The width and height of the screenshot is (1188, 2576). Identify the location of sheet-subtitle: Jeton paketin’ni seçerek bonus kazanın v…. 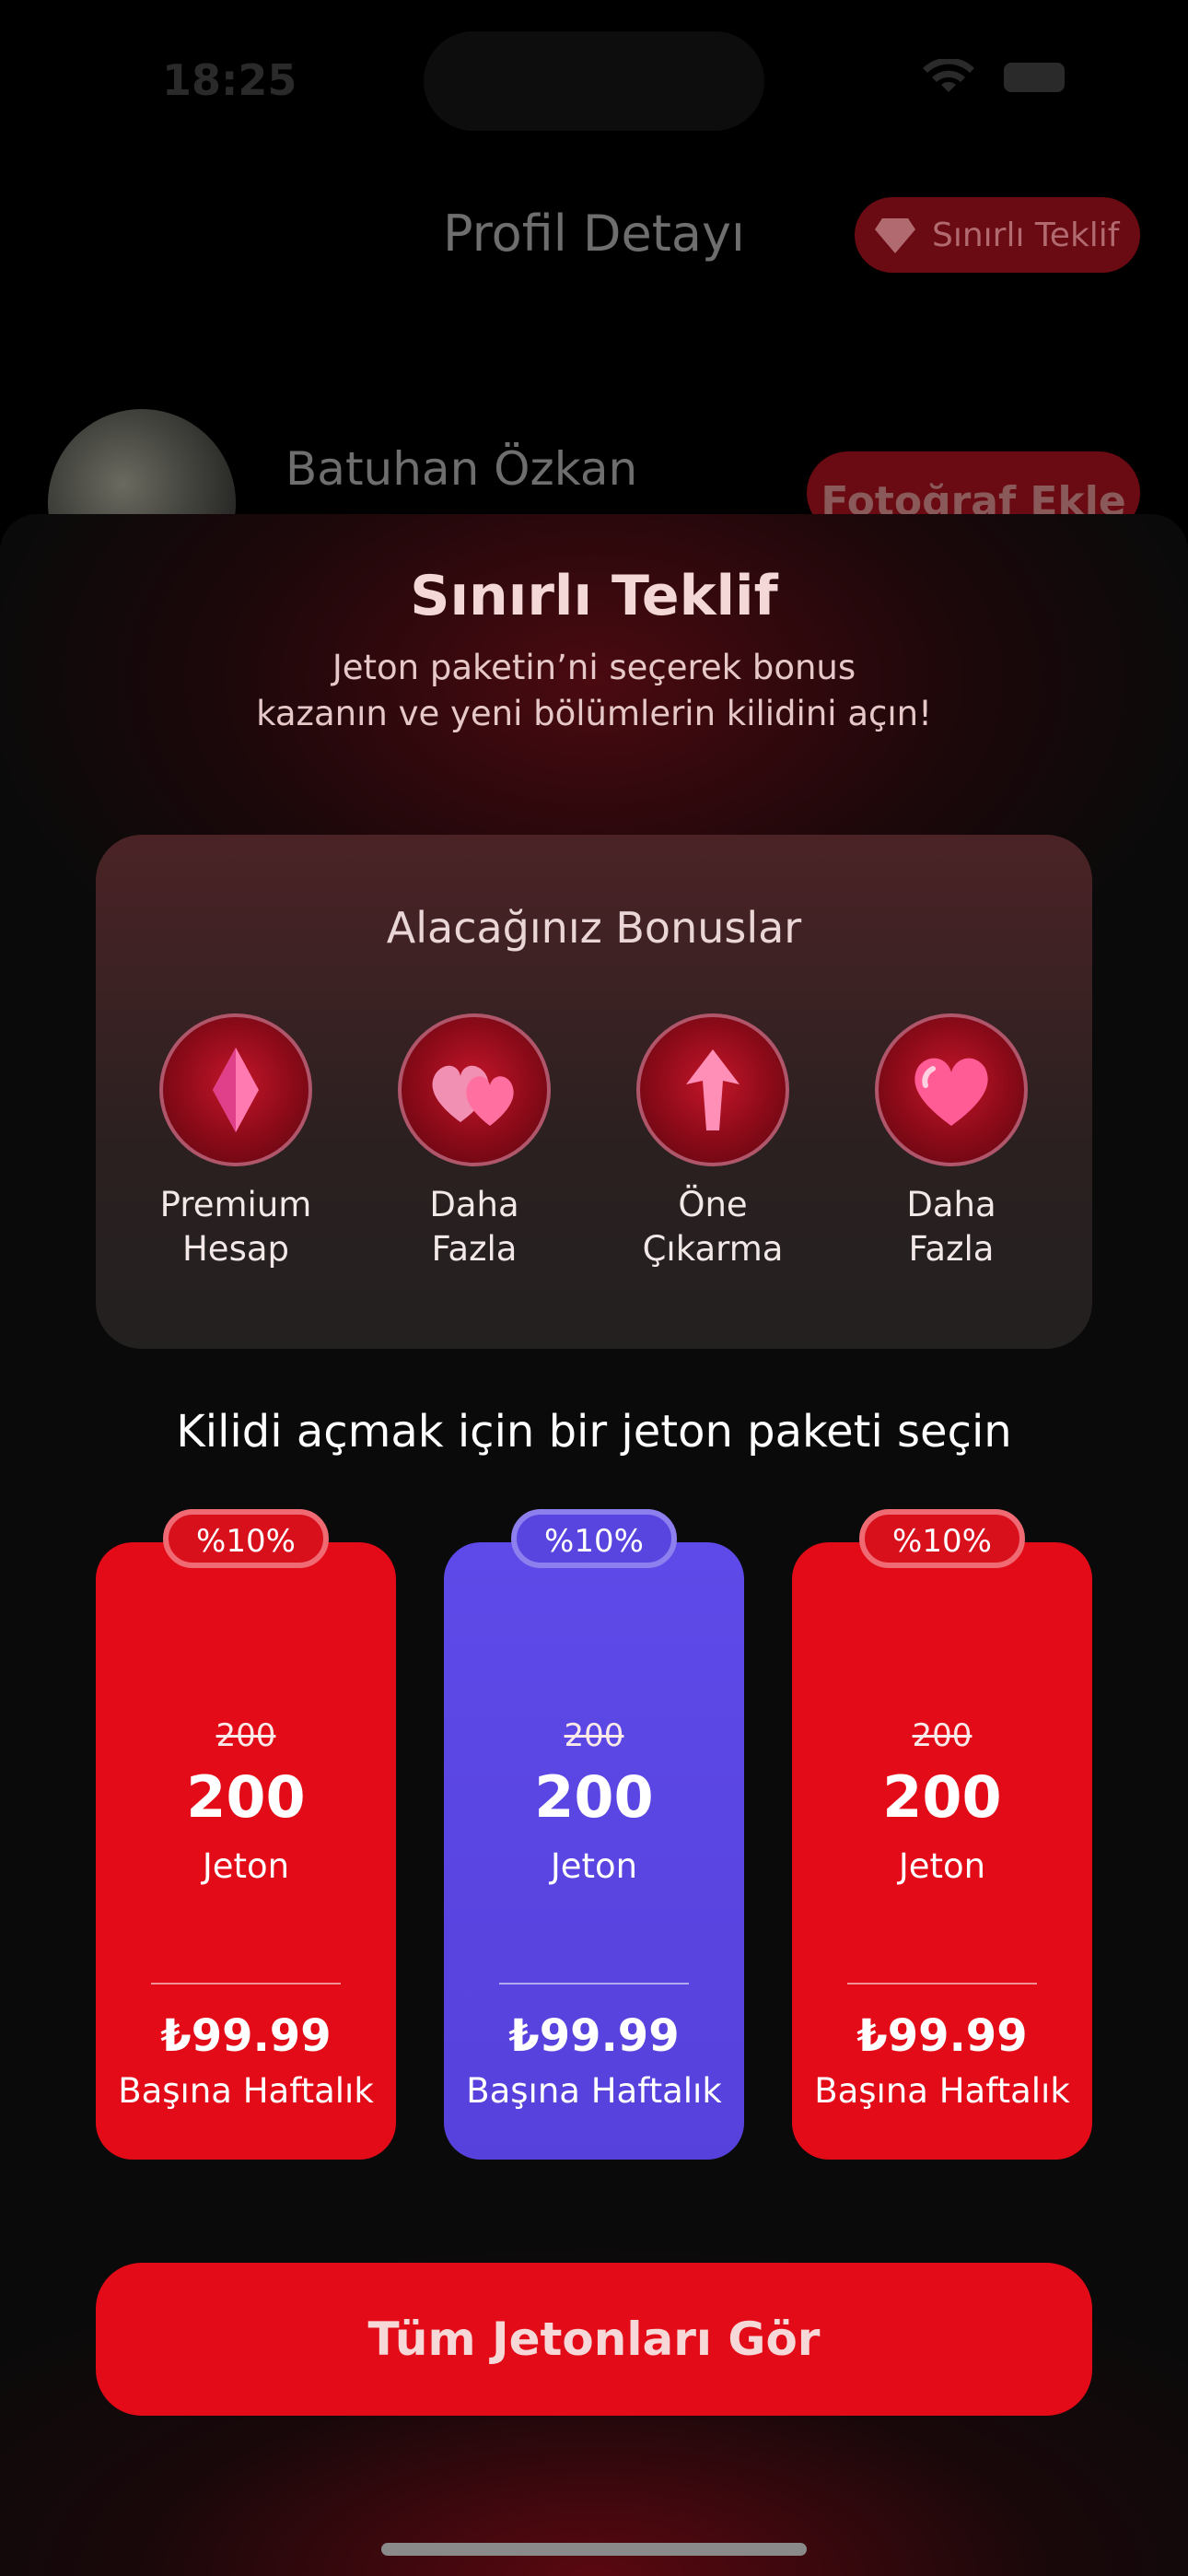
(594, 690).